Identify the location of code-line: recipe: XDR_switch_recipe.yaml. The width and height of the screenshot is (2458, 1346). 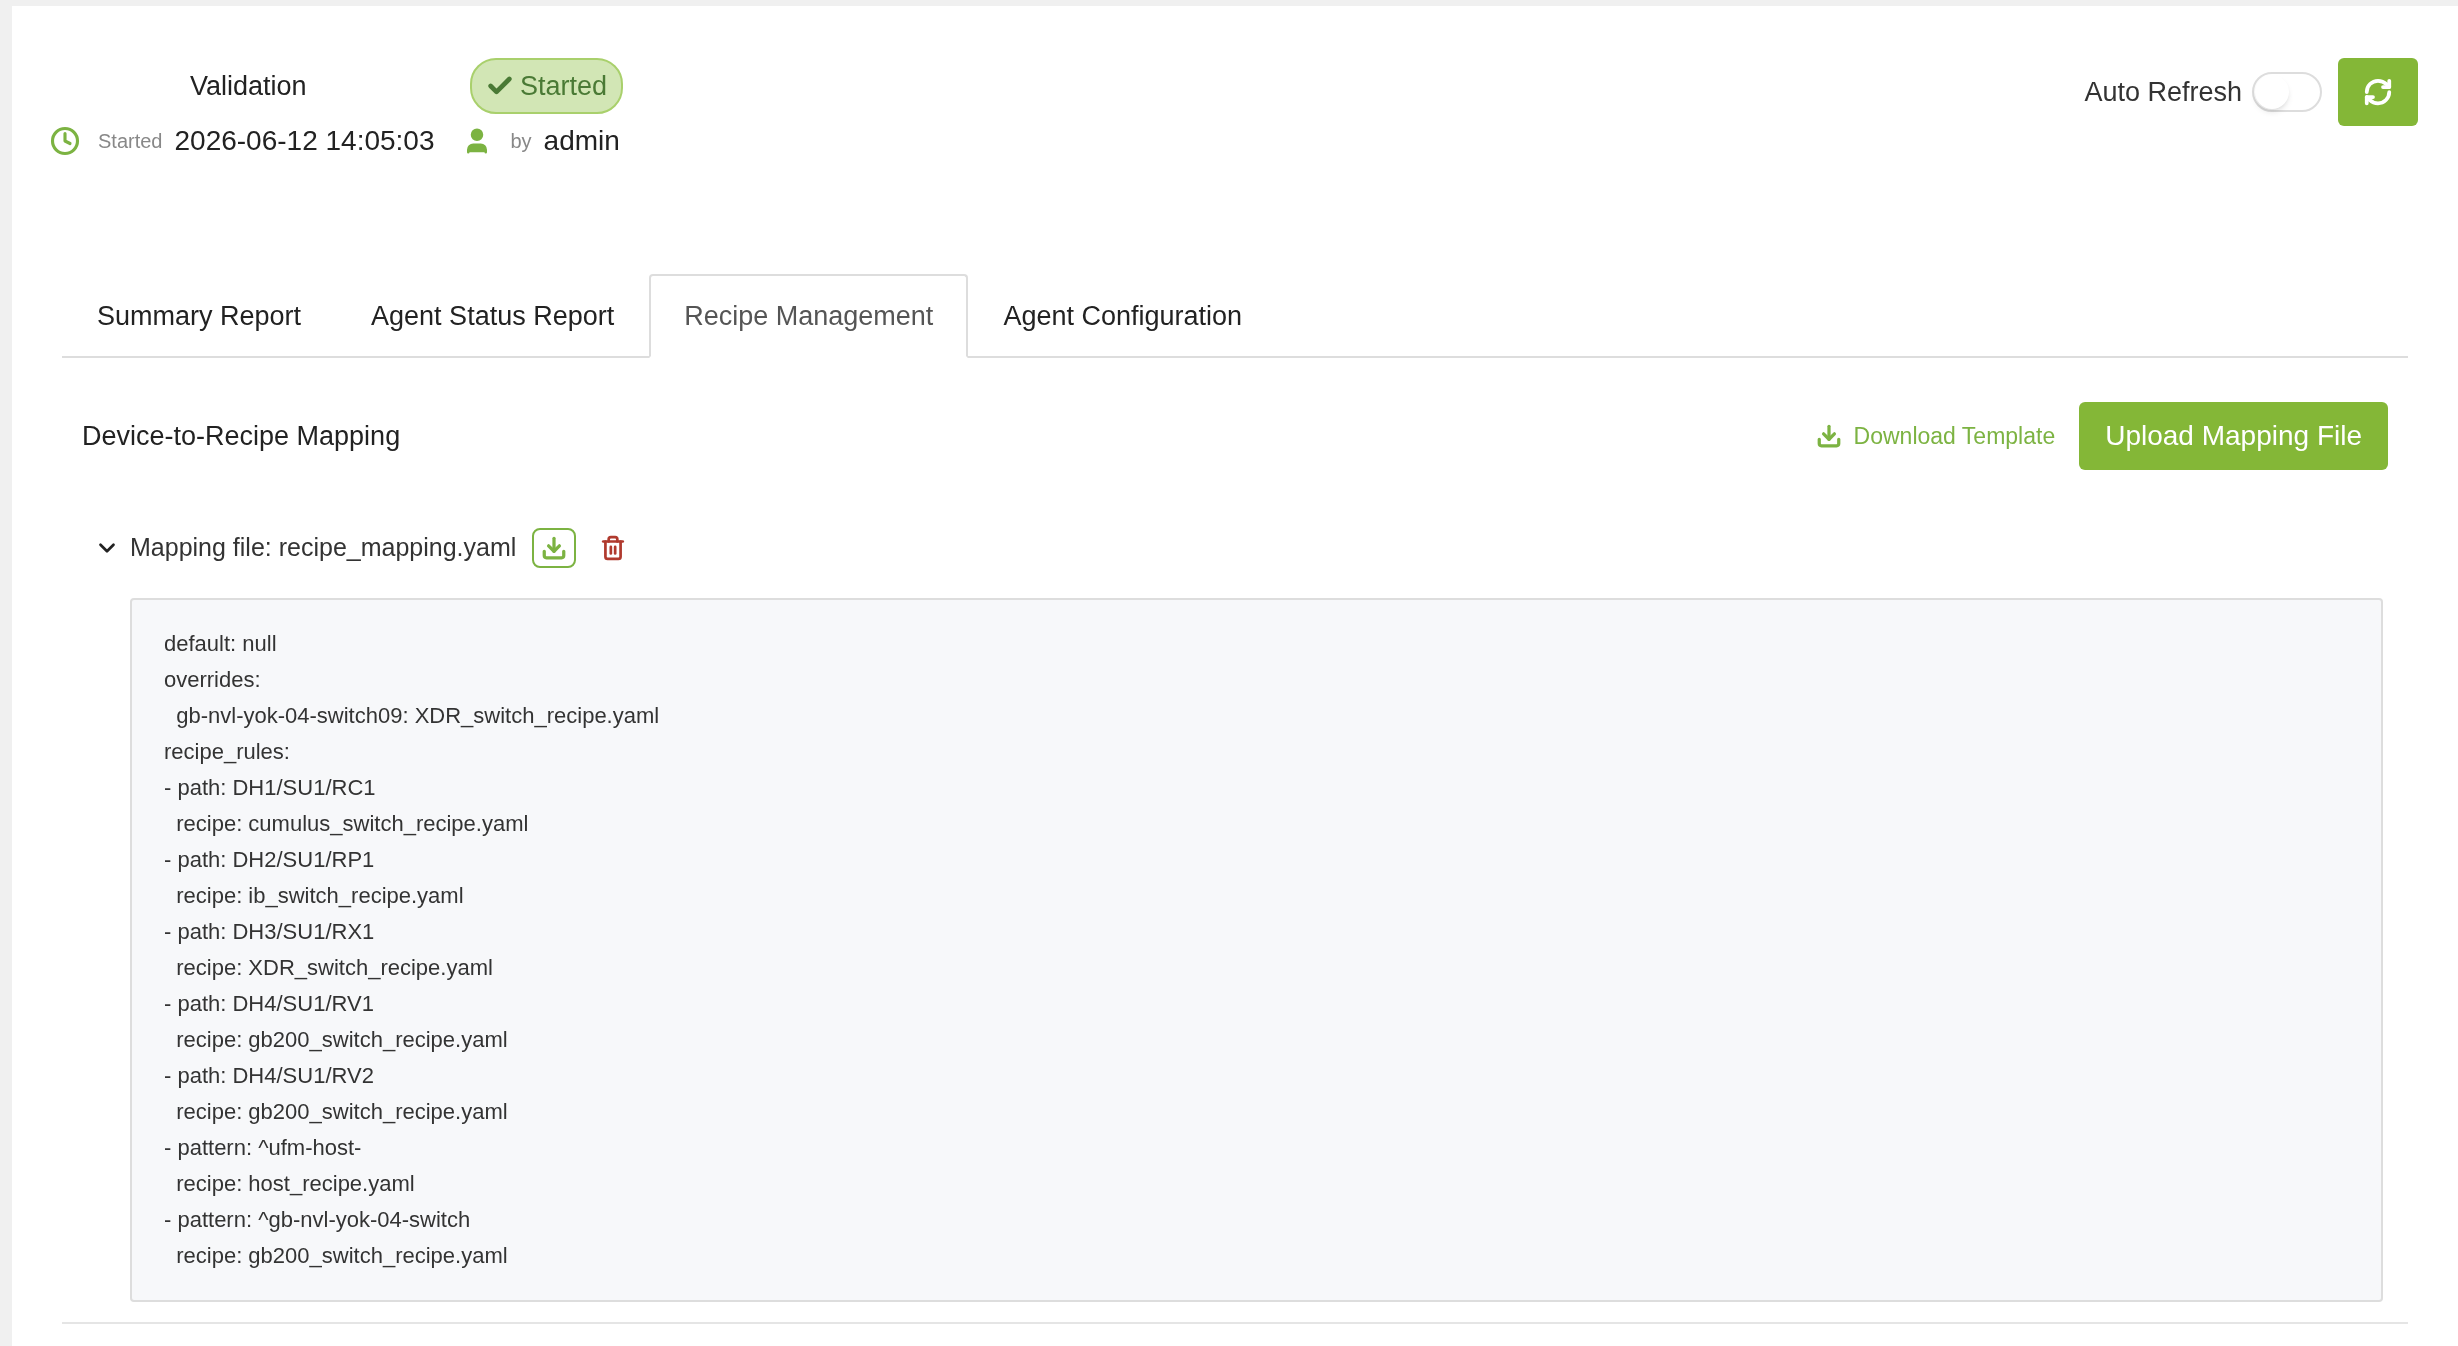
(334, 968).